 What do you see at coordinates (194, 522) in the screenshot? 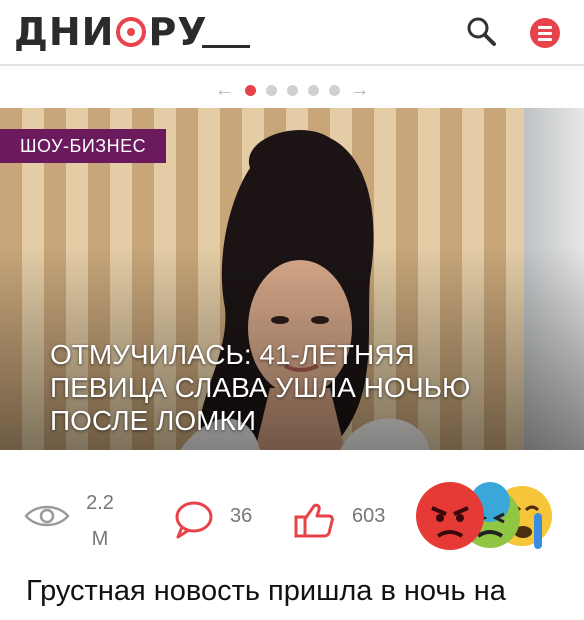
I see `comment-bubble-icon` at bounding box center [194, 522].